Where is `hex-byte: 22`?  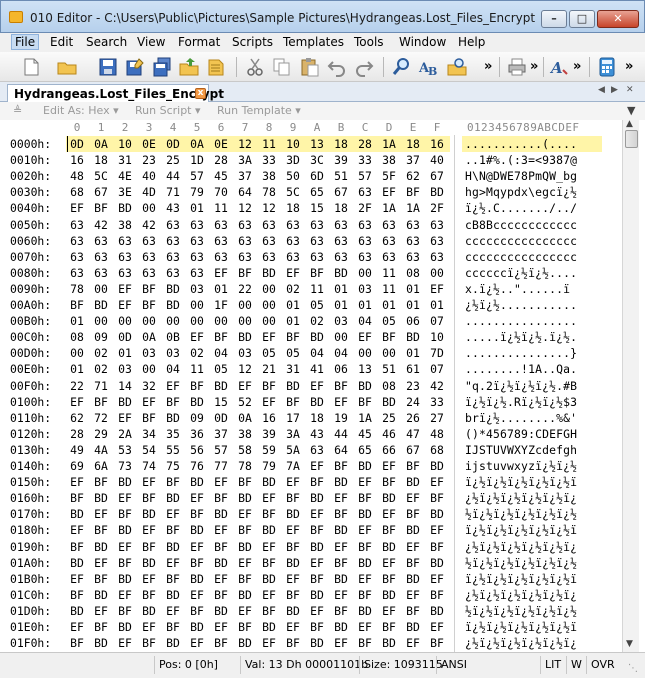 hex-byte: 22 is located at coordinates (245, 289).